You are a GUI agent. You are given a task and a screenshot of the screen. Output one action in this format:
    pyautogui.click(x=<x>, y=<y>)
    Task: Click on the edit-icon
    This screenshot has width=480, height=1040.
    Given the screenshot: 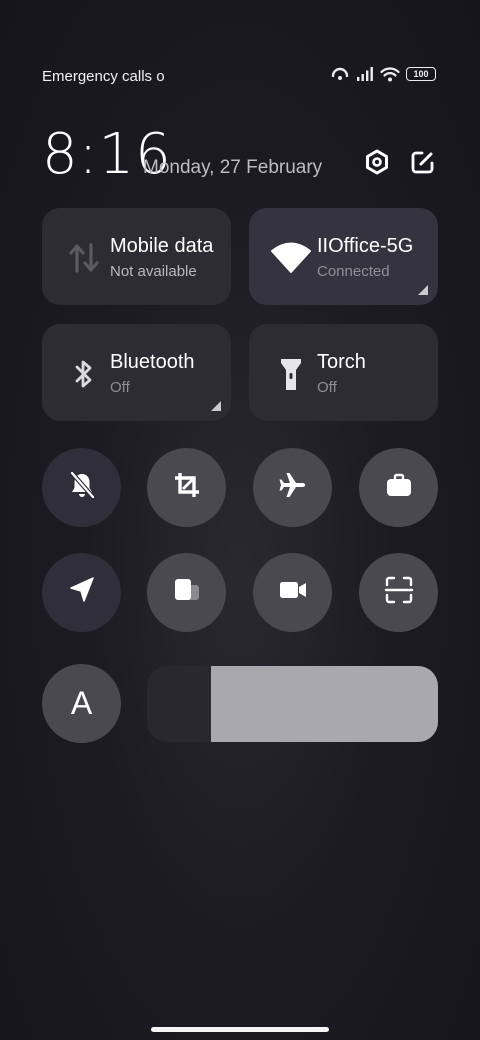 What is the action you would take?
    pyautogui.click(x=423, y=164)
    